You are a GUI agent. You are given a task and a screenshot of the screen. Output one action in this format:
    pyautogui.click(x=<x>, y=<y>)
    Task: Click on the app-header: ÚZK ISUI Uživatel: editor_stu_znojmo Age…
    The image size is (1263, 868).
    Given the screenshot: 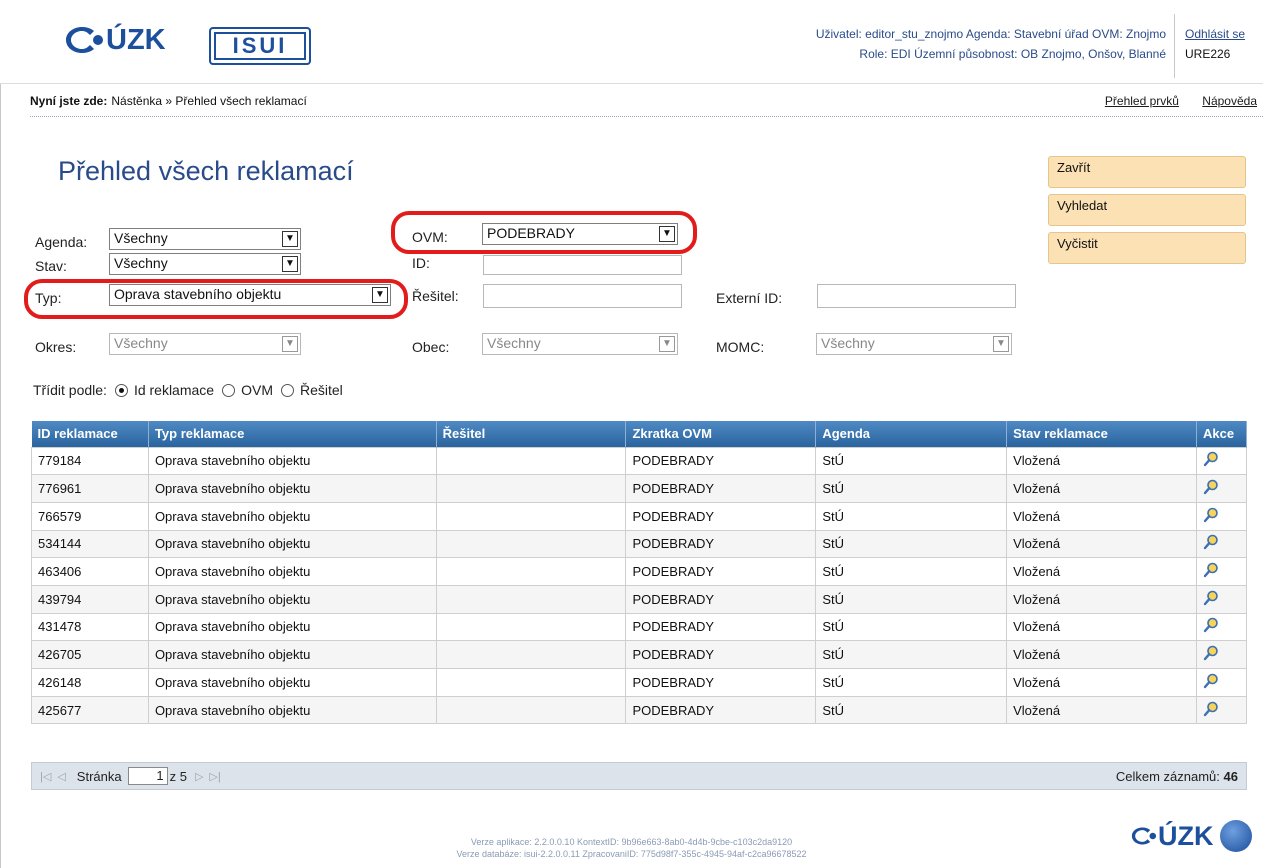 What is the action you would take?
    pyautogui.click(x=631, y=42)
    